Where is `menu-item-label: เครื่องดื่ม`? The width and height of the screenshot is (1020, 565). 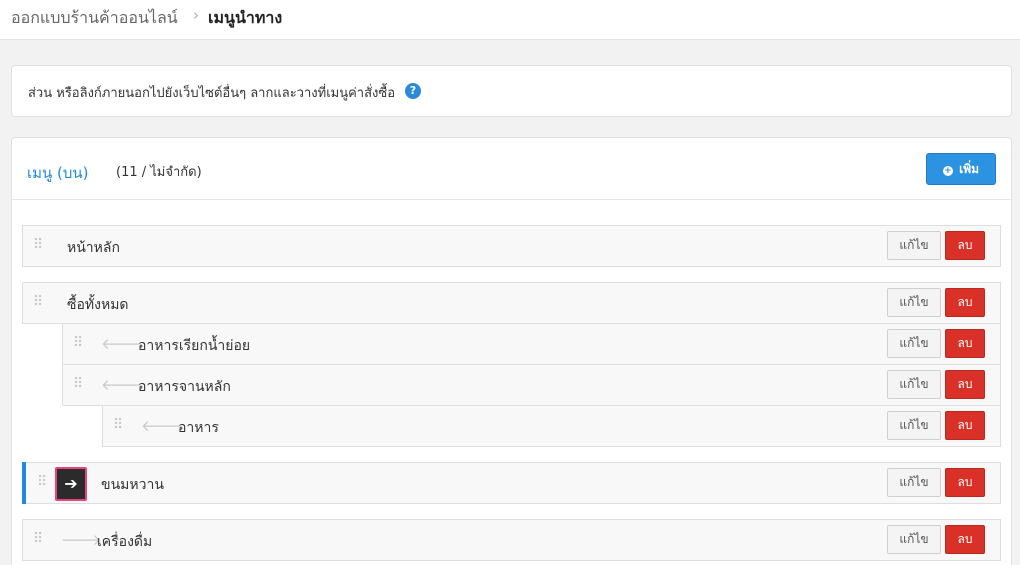 menu-item-label: เครื่องดื่ม is located at coordinates (125, 542).